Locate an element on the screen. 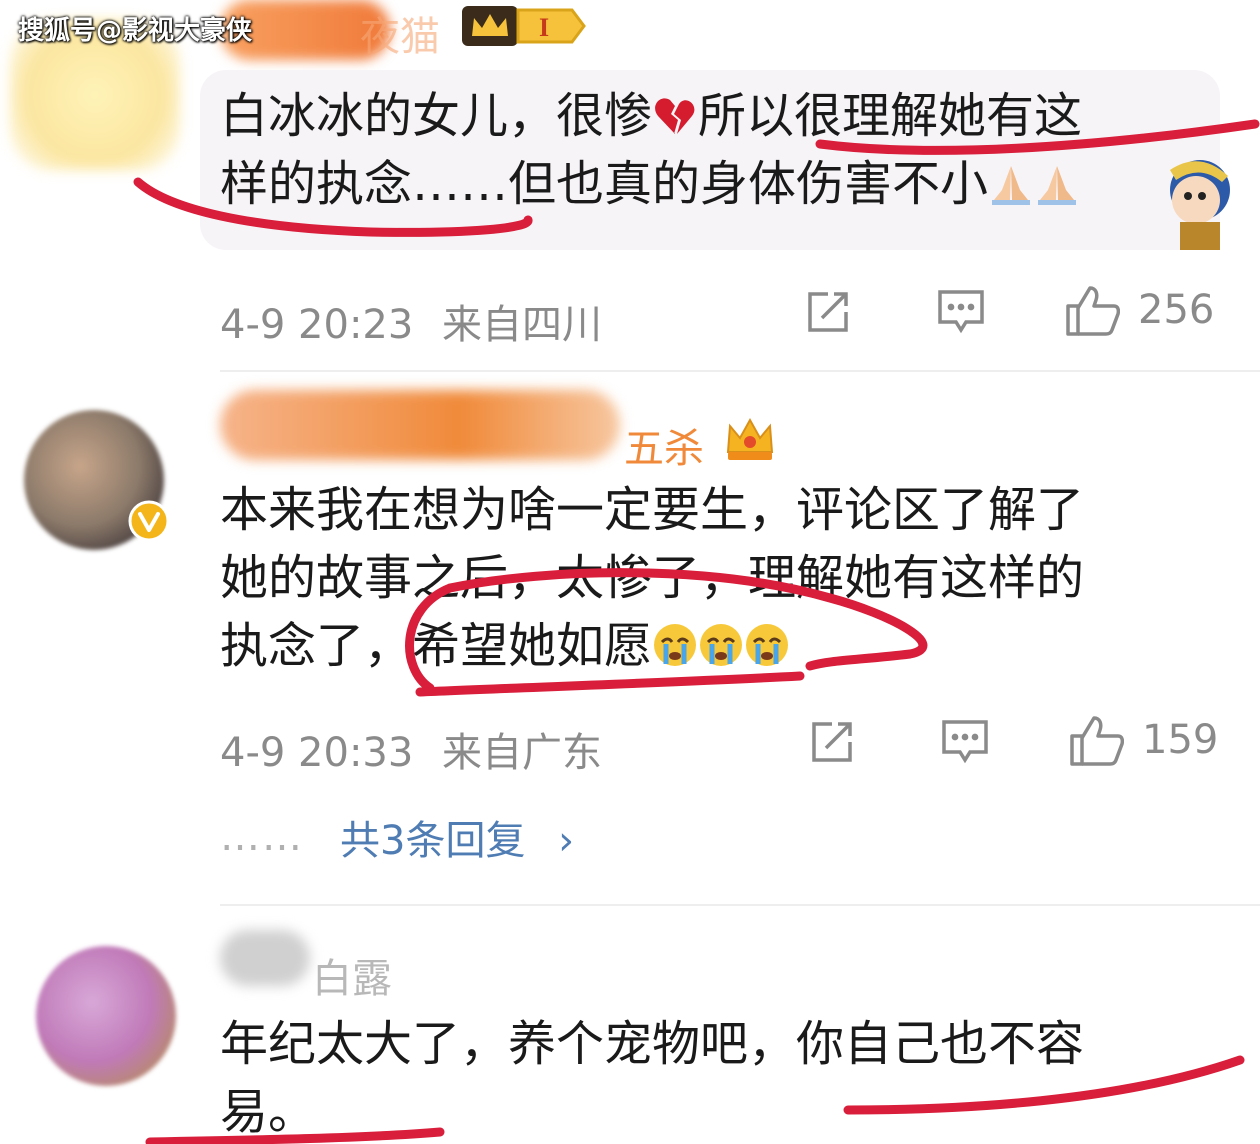 The height and width of the screenshot is (1144, 1260). verified-badge-icon is located at coordinates (149, 521).